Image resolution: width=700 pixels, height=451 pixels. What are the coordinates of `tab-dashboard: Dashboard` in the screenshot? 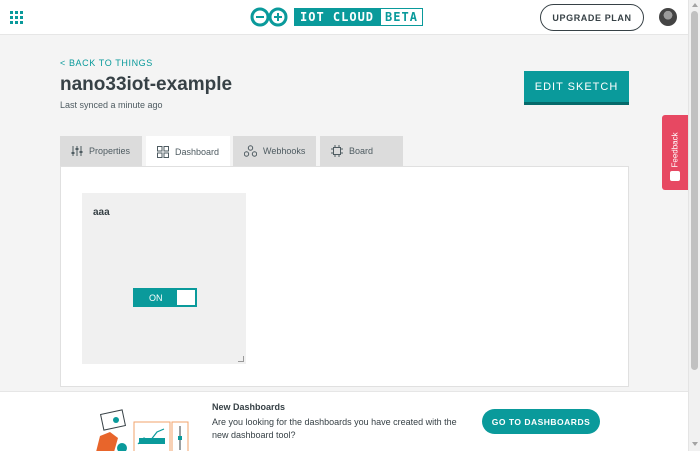 It's located at (188, 151).